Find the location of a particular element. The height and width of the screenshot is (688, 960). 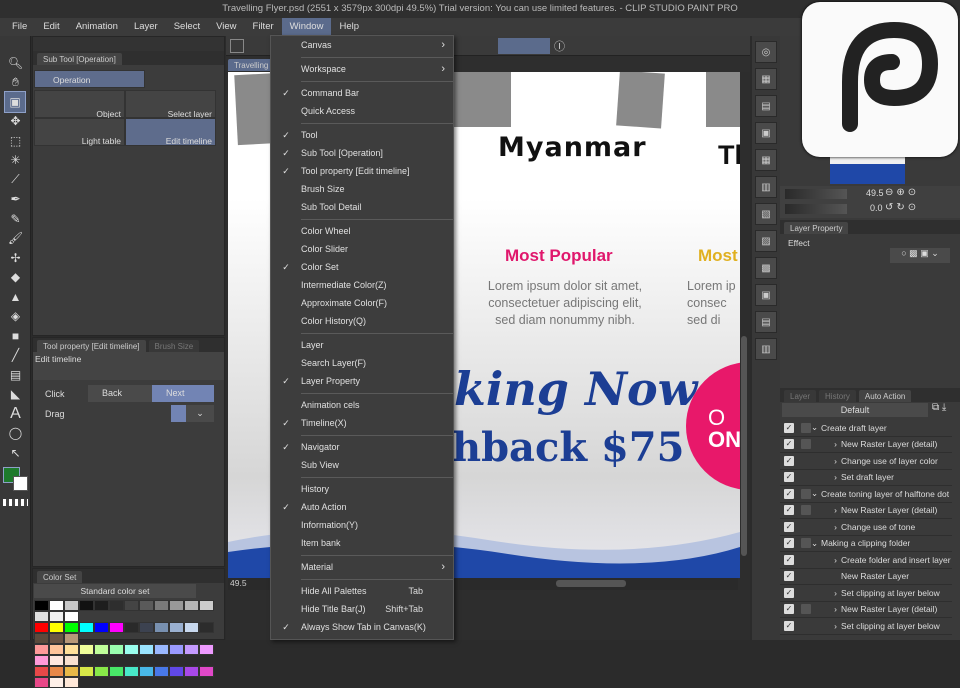

airbrush-icon: ✢ is located at coordinates (15, 258).